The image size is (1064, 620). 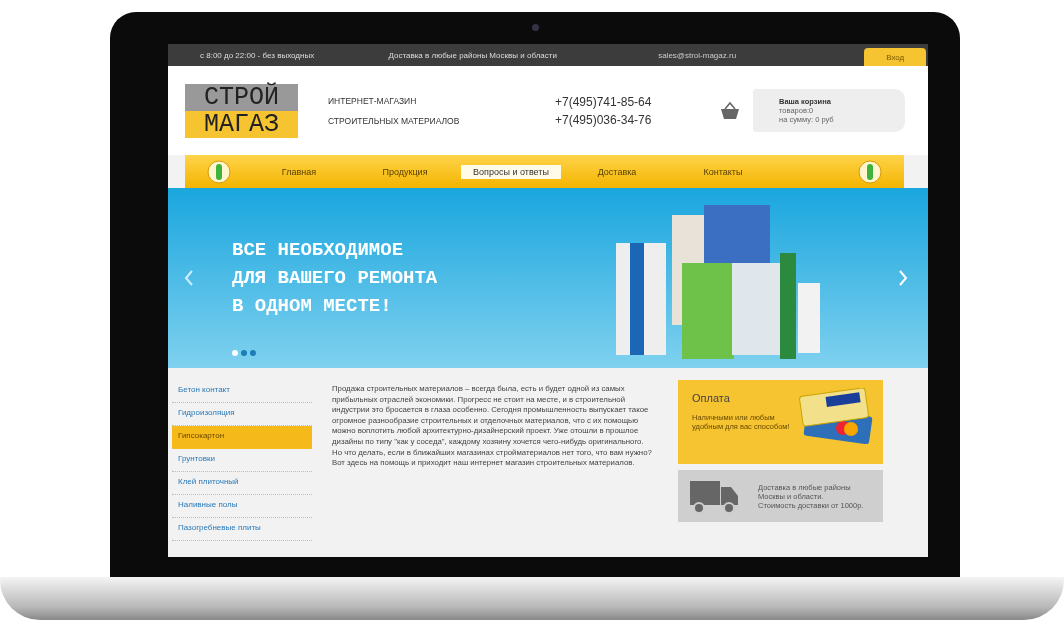 What do you see at coordinates (711, 398) in the screenshot?
I see `payment-title: Оплата` at bounding box center [711, 398].